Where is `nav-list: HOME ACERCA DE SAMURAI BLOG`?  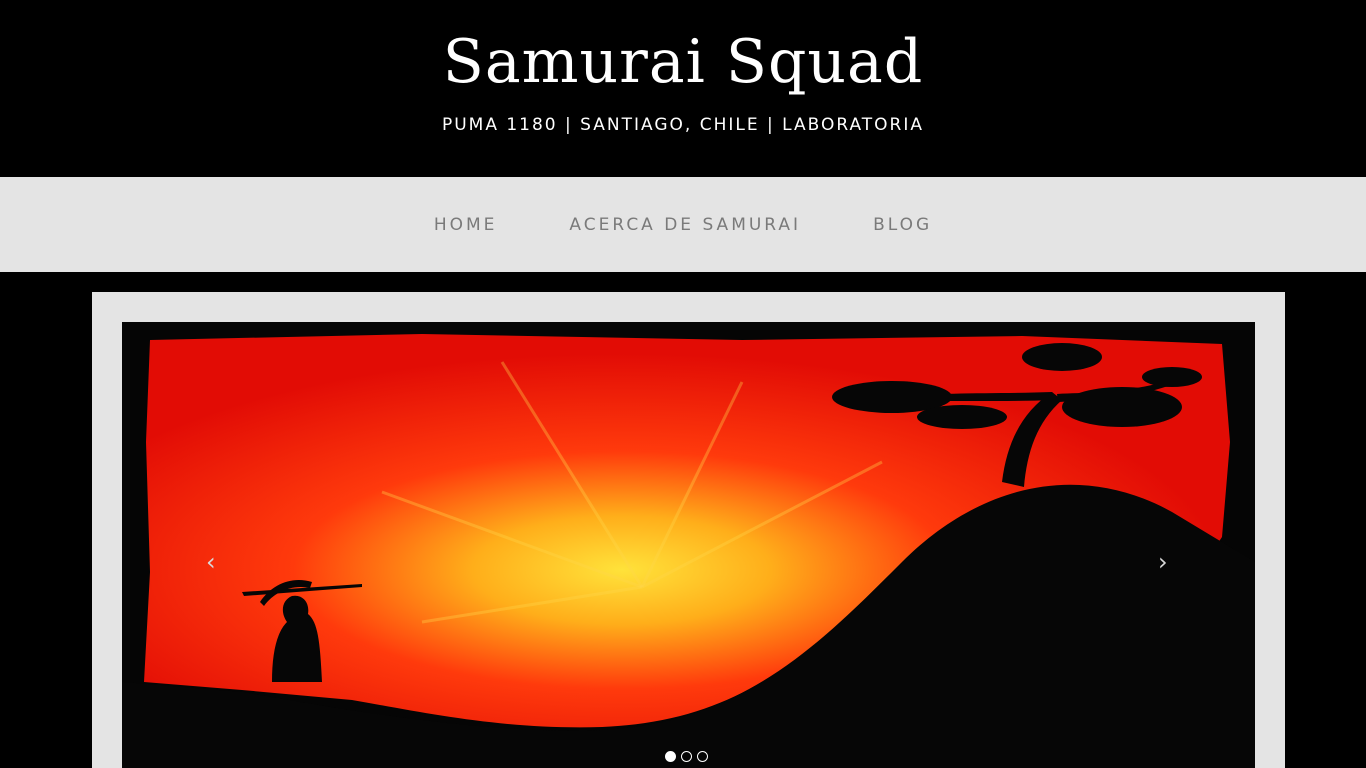 nav-list: HOME ACERCA DE SAMURAI BLOG is located at coordinates (683, 224).